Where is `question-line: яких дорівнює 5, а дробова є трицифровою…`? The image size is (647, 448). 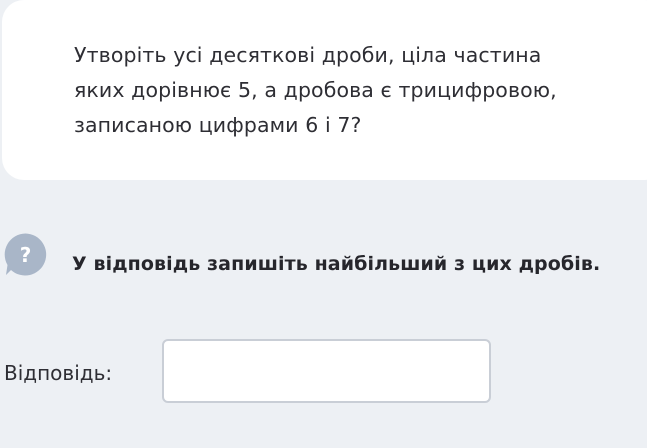
question-line: яких дорівнює 5, а дробова є трицифровою… is located at coordinates (315, 90).